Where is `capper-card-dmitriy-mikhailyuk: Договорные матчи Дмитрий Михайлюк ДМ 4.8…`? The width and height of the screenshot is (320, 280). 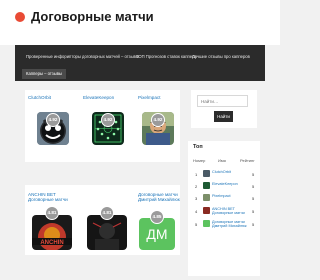 capper-card-dmitriy-mikhailyuk: Договорные матчи Дмитрий Михайлюк ДМ 4.8… is located at coordinates (157, 220).